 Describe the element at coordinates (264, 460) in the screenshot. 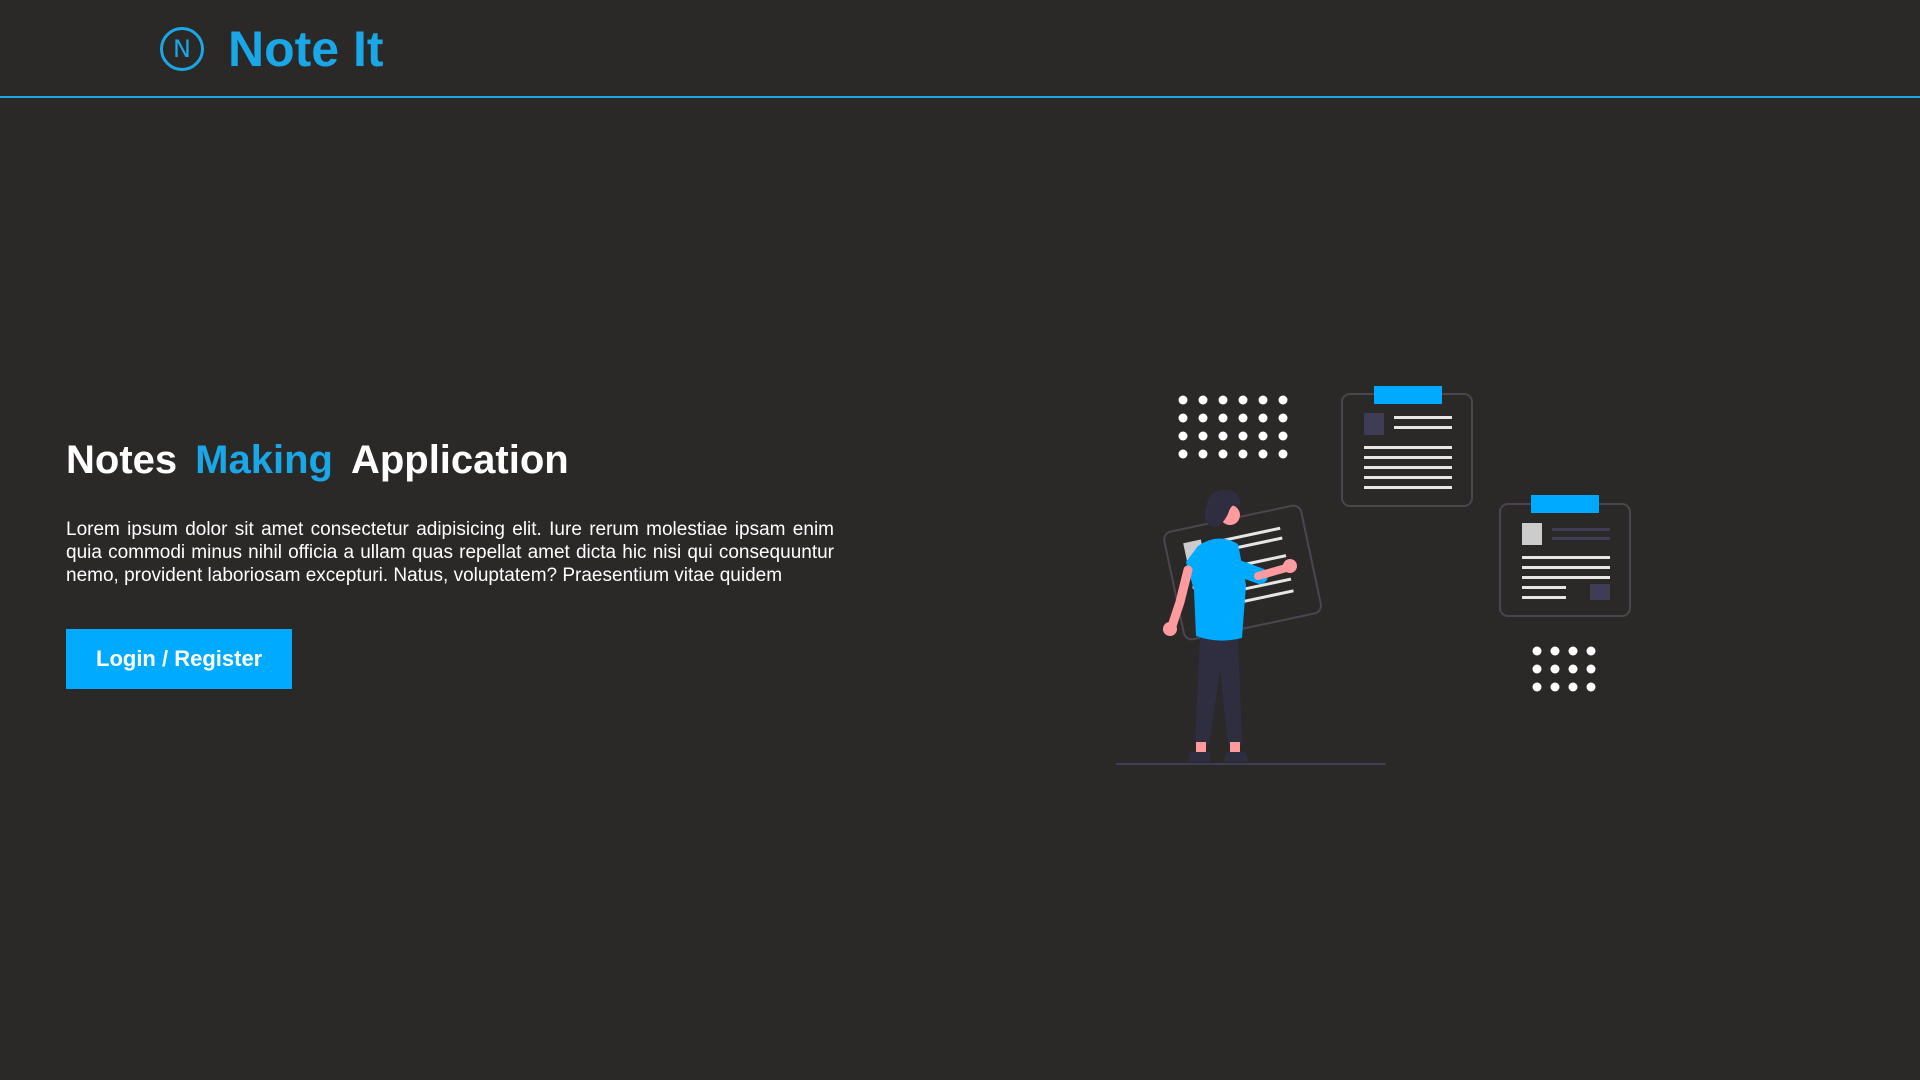

I see `hero-title-word-2: Making` at that location.